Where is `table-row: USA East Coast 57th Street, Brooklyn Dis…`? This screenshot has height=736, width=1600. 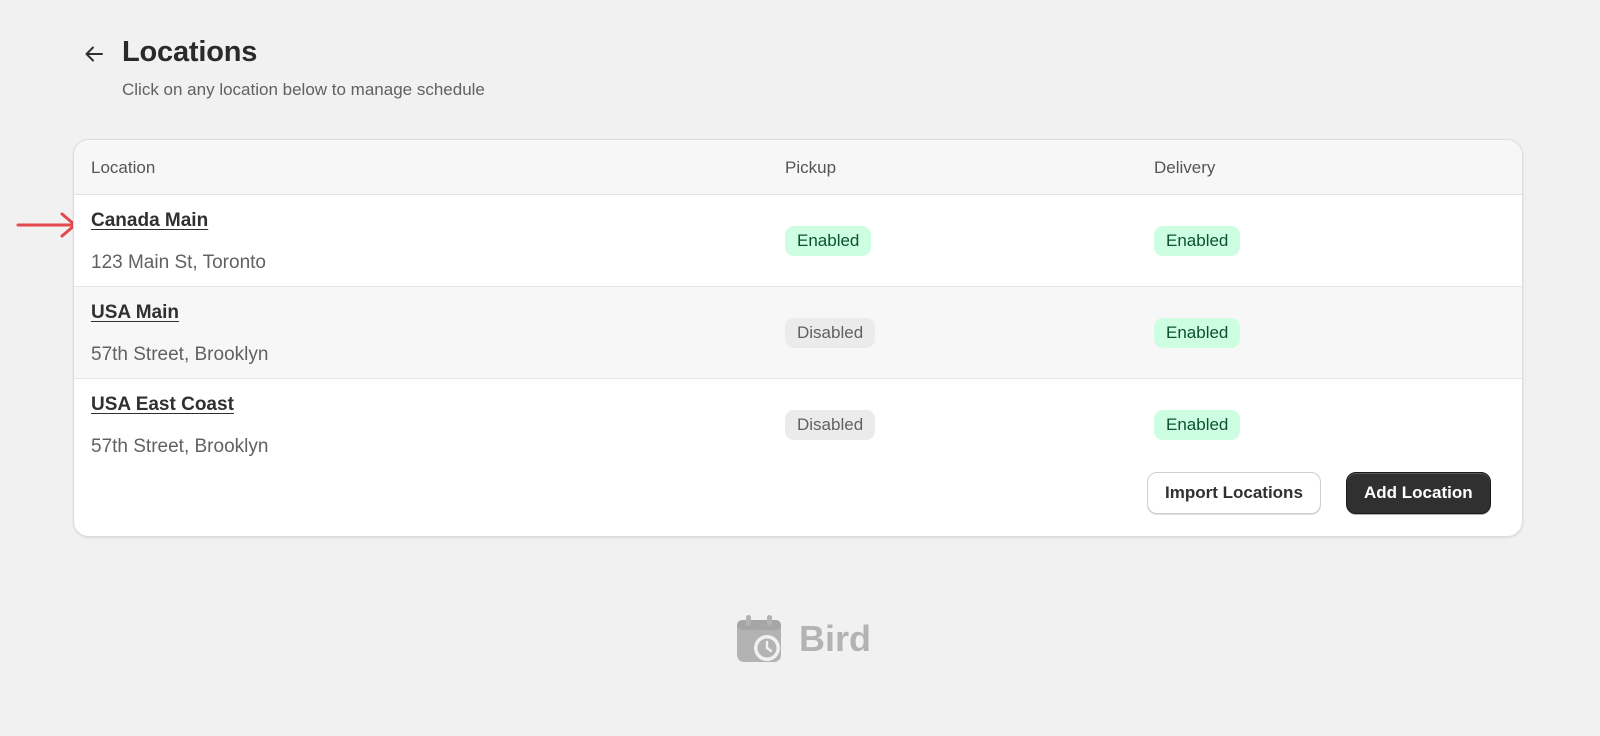 table-row: USA East Coast 57th Street, Brooklyn Dis… is located at coordinates (798, 425).